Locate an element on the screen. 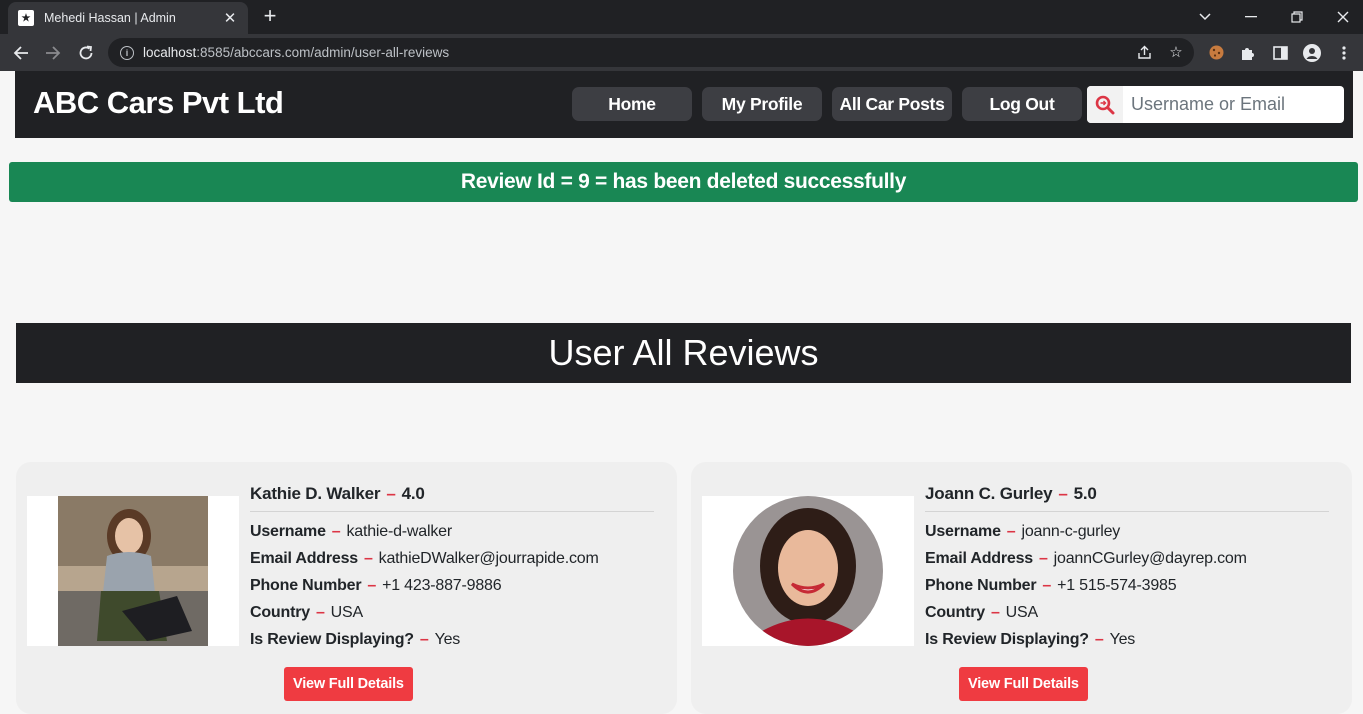 This screenshot has width=1363, height=714. profile-avatar-icon is located at coordinates (1312, 53).